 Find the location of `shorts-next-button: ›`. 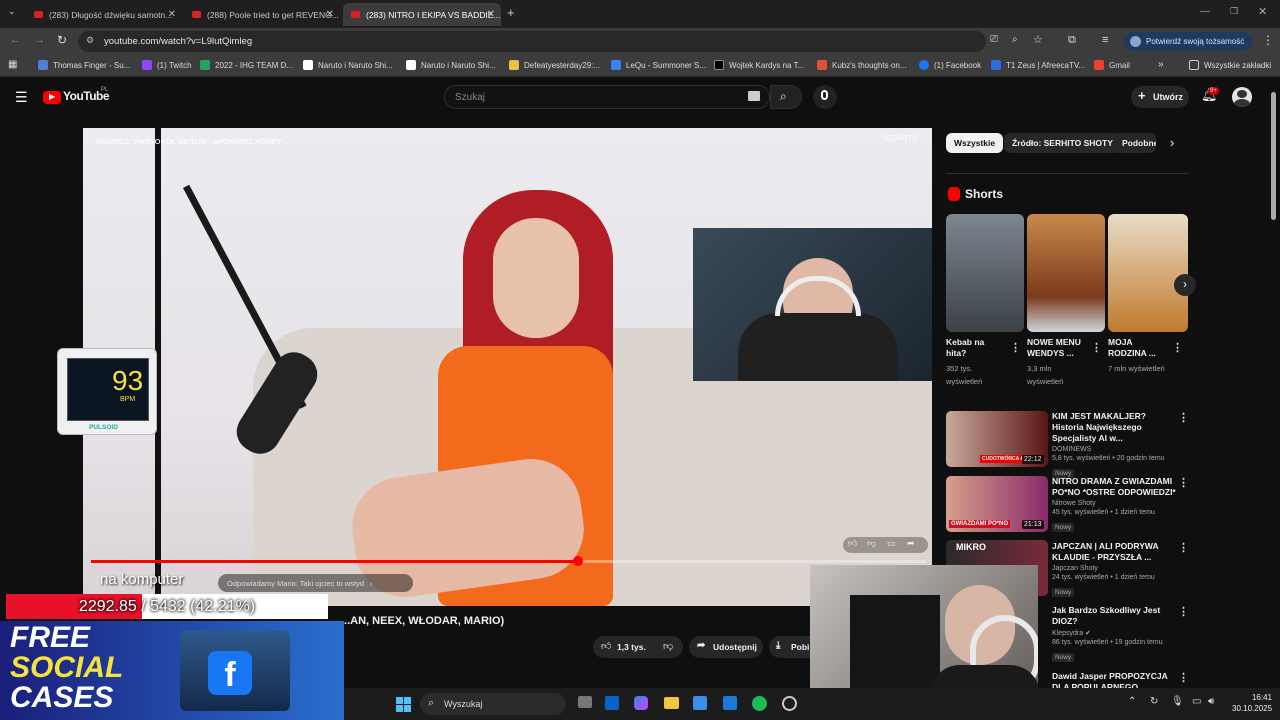

shorts-next-button: › is located at coordinates (1185, 285).